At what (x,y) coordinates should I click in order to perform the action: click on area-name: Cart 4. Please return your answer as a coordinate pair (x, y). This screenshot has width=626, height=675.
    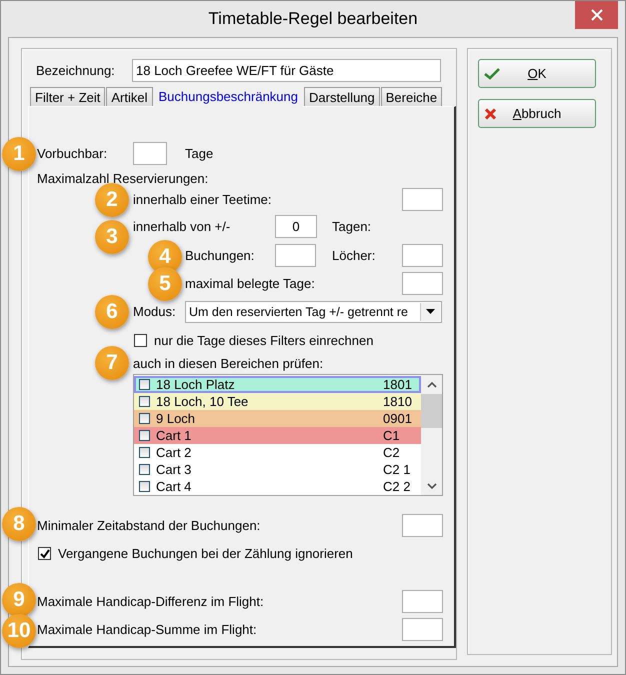
    Looking at the image, I should click on (174, 486).